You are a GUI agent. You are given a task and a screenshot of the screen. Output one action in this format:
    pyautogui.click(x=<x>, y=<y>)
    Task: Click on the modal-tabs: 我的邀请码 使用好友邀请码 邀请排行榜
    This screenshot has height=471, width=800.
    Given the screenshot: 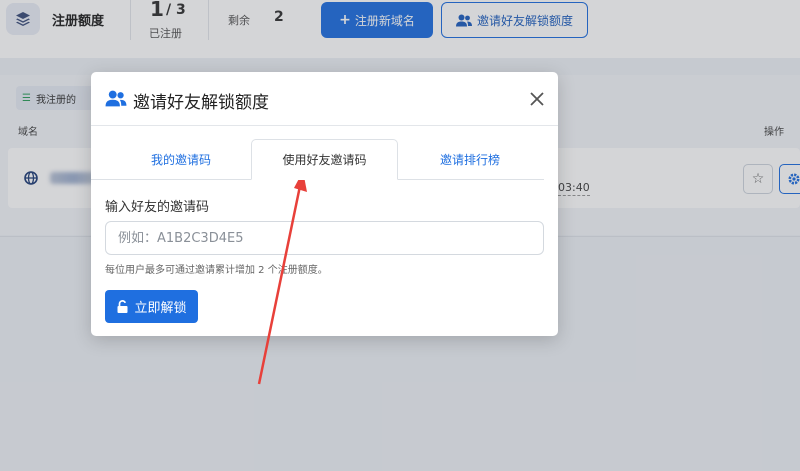 What is the action you would take?
    pyautogui.click(x=324, y=159)
    